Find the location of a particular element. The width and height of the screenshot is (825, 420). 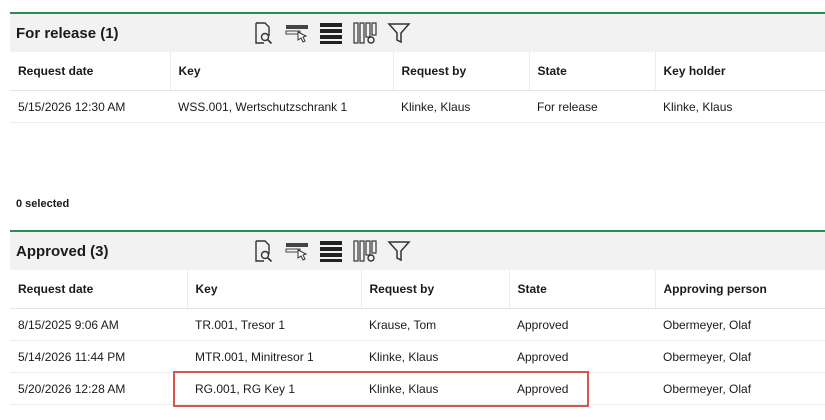

approved-toolbar is located at coordinates (331, 251).